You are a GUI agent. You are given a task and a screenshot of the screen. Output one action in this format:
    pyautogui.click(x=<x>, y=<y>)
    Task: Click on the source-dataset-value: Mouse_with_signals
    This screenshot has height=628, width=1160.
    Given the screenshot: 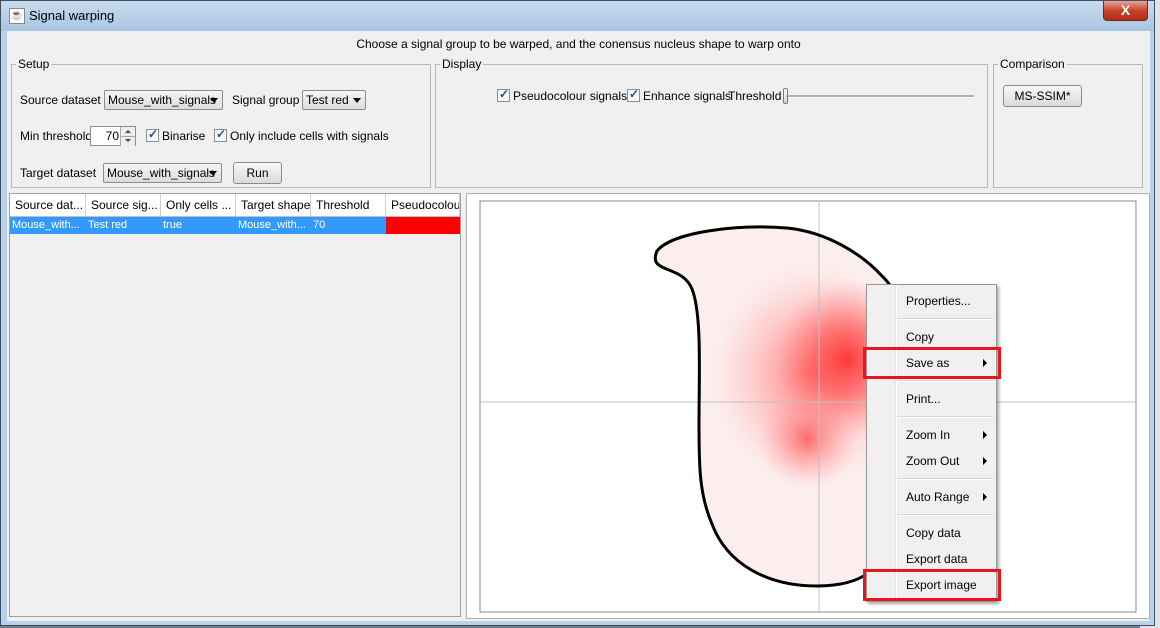 What is the action you would take?
    pyautogui.click(x=162, y=100)
    